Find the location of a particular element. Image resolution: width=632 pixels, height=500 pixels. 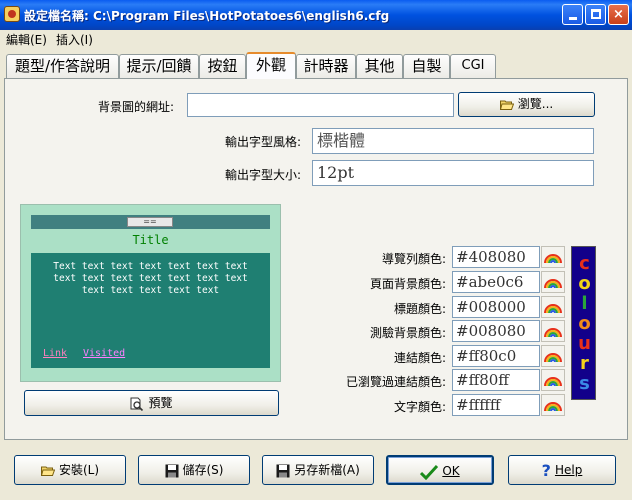

text-color-picker-button is located at coordinates (553, 405).